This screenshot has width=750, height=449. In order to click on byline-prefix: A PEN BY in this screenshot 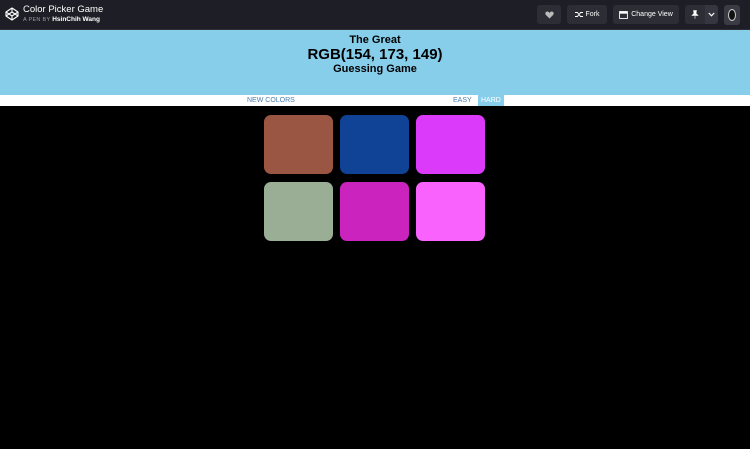, I will do `click(37, 20)`.